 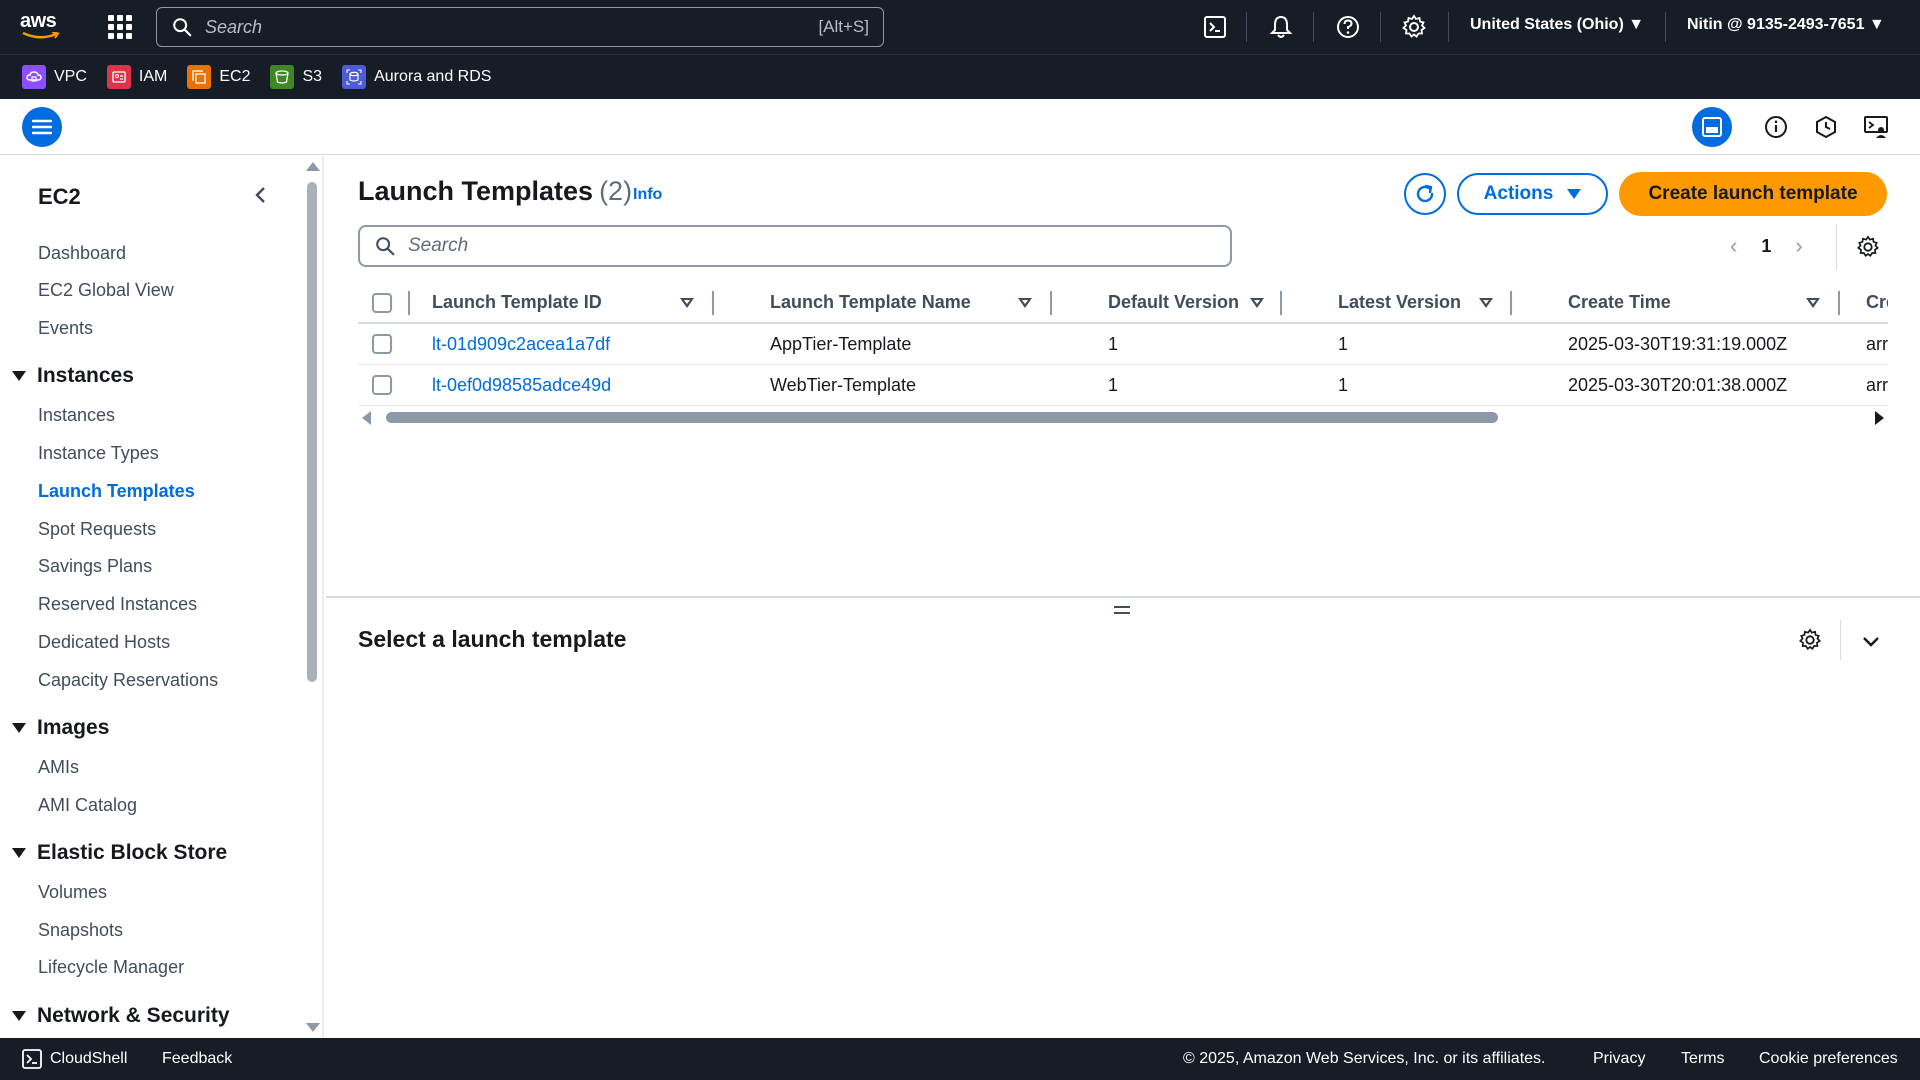 What do you see at coordinates (1281, 27) in the screenshot?
I see `notifications-bell-icon` at bounding box center [1281, 27].